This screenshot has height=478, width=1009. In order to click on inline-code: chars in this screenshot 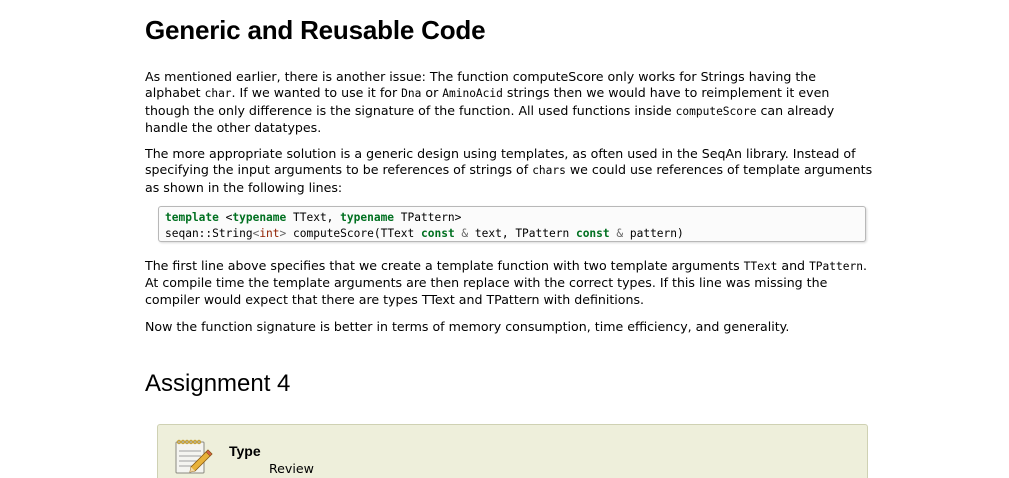, I will do `click(549, 171)`.